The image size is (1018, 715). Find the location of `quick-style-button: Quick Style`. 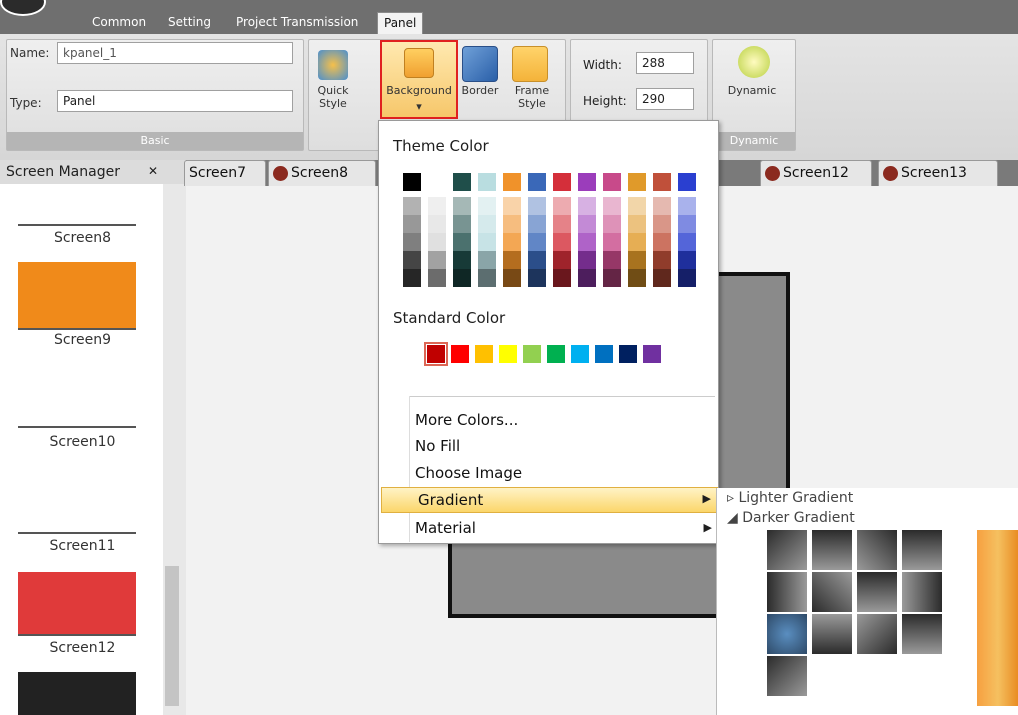

quick-style-button: Quick Style is located at coordinates (333, 97).